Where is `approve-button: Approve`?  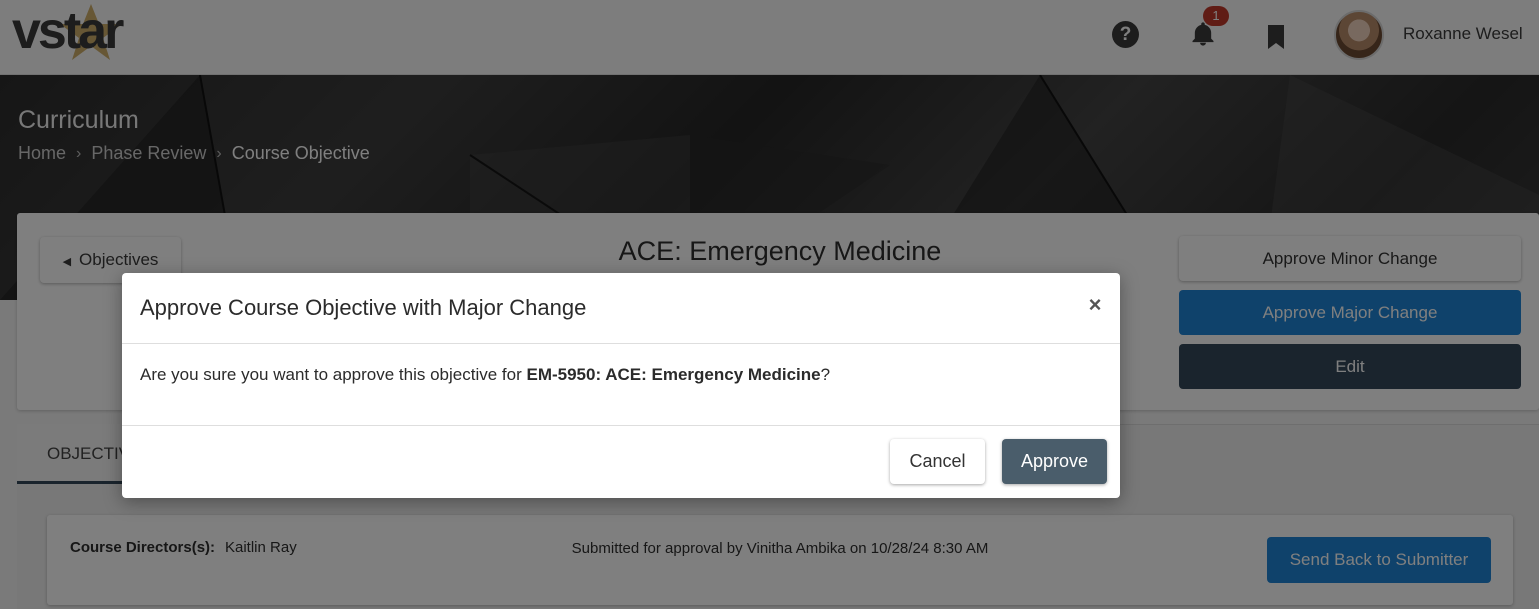
approve-button: Approve is located at coordinates (1054, 461).